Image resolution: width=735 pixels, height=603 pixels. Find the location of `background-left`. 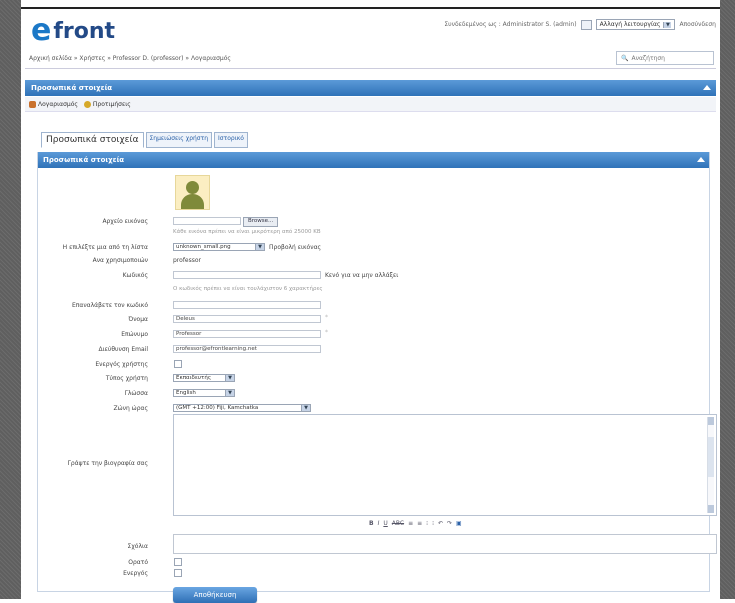

background-left is located at coordinates (10, 299).